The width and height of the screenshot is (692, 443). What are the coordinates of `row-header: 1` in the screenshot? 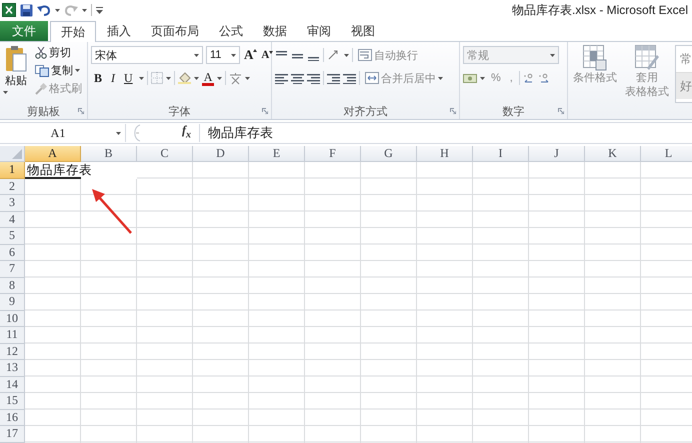 It's located at (12, 170).